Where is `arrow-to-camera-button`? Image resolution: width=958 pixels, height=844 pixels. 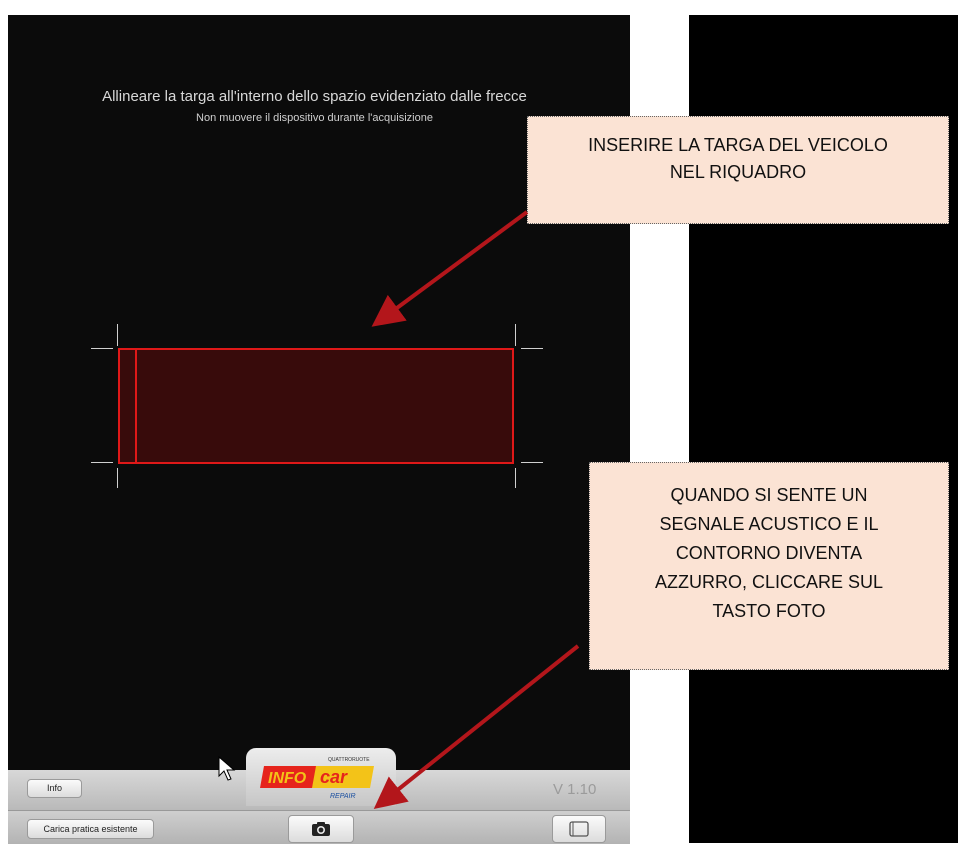 arrow-to-camera-button is located at coordinates (476, 726).